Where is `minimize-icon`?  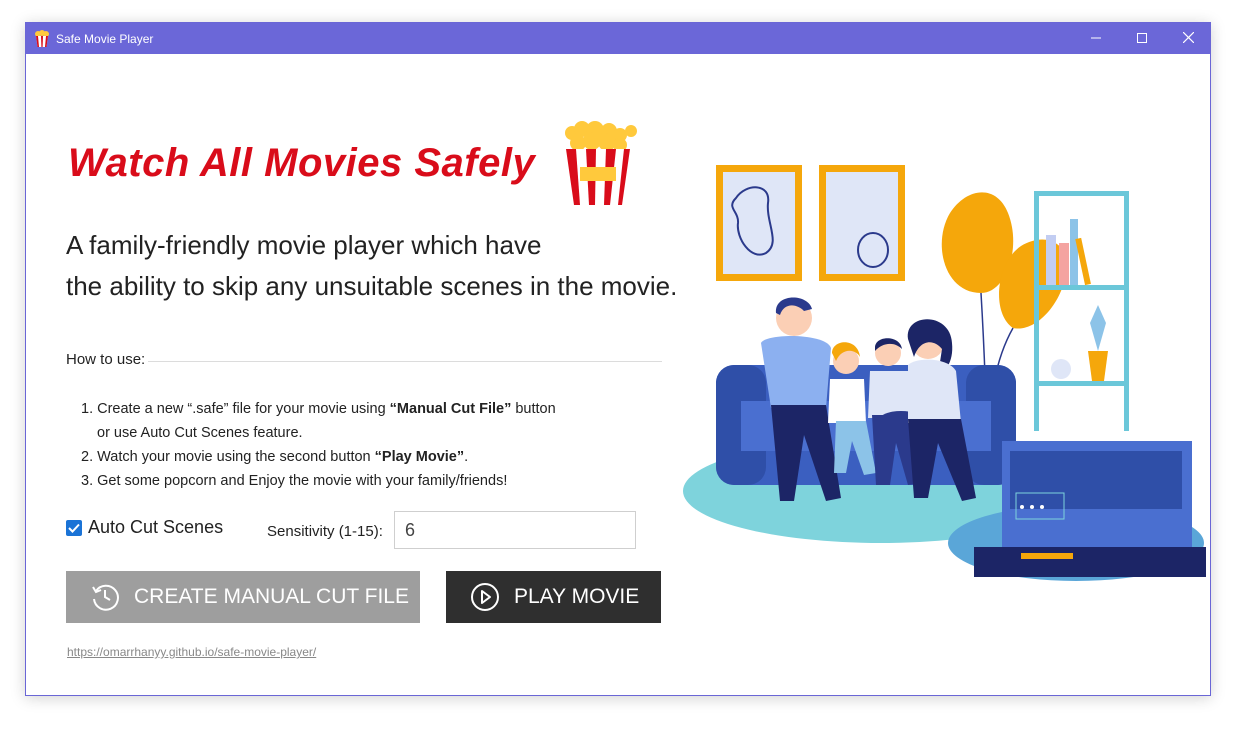 minimize-icon is located at coordinates (1096, 39).